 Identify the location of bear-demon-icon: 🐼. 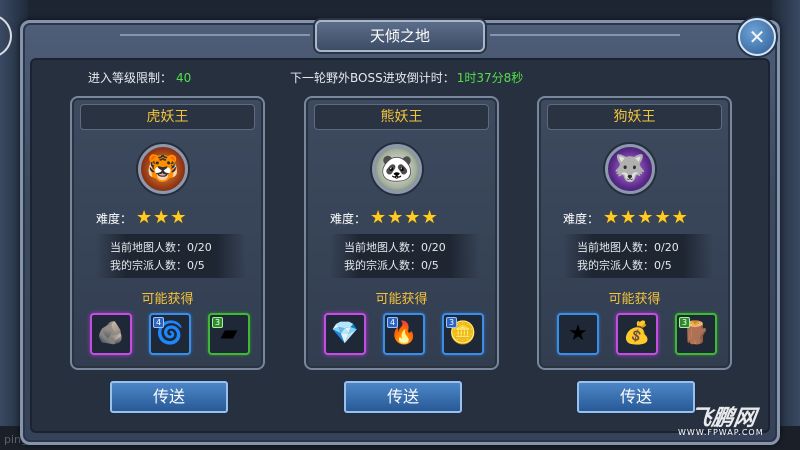
(397, 169).